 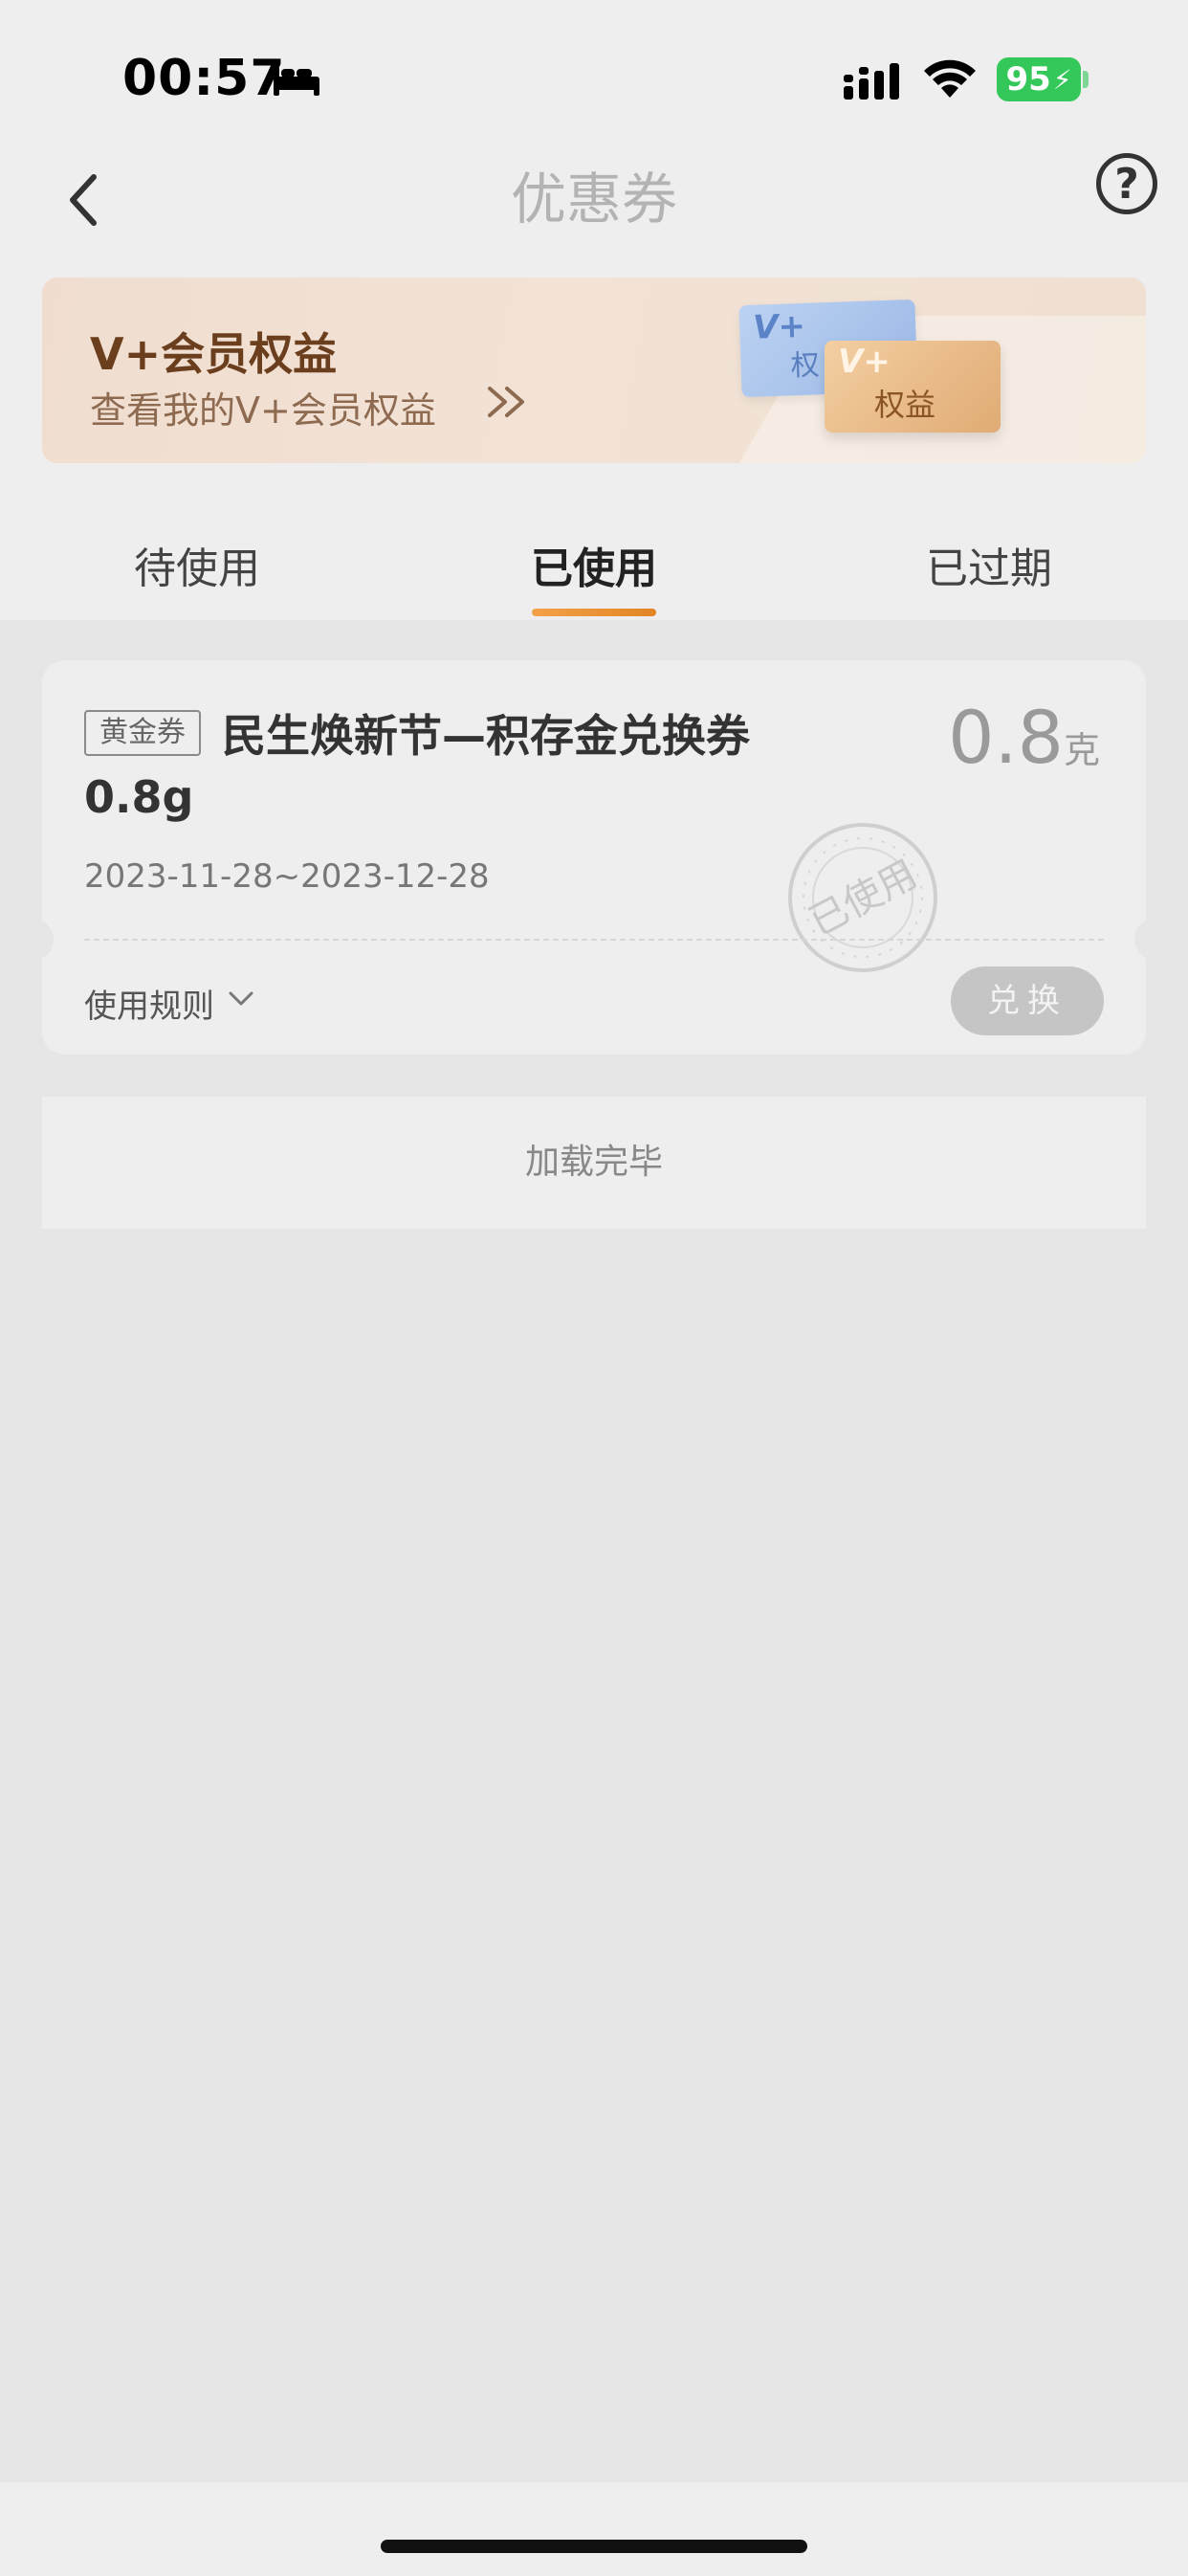 What do you see at coordinates (287, 876) in the screenshot?
I see `coupon-date-range: 2023-11-28~2023-12-28` at bounding box center [287, 876].